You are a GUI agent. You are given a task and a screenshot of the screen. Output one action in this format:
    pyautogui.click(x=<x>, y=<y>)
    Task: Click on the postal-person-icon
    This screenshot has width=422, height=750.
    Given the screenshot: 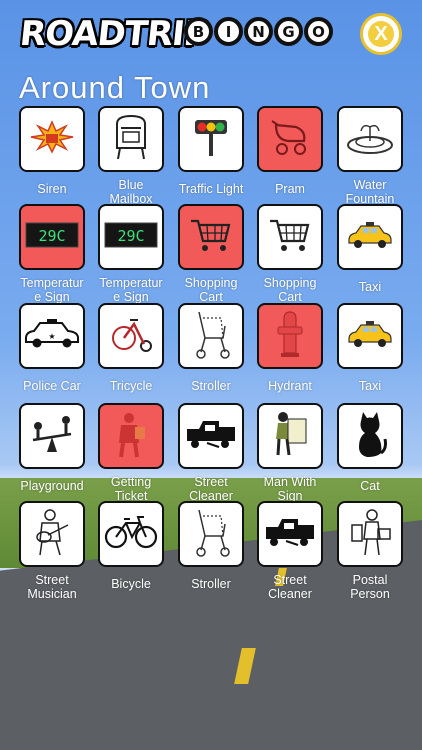 What is the action you would take?
    pyautogui.click(x=370, y=534)
    